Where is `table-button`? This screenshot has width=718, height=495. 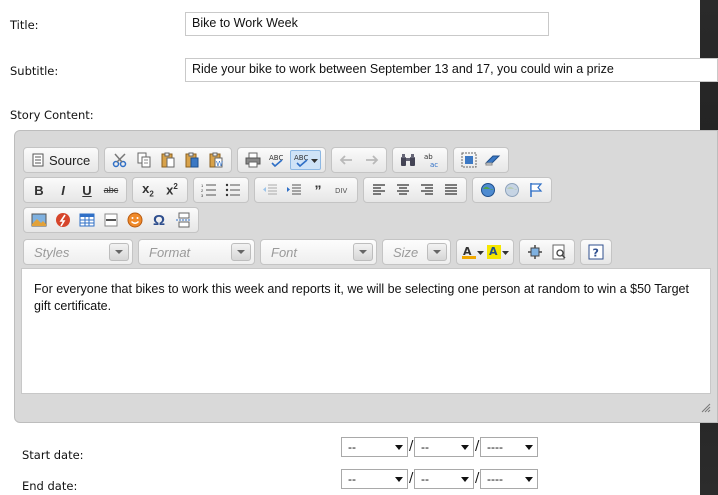
table-button is located at coordinates (87, 220).